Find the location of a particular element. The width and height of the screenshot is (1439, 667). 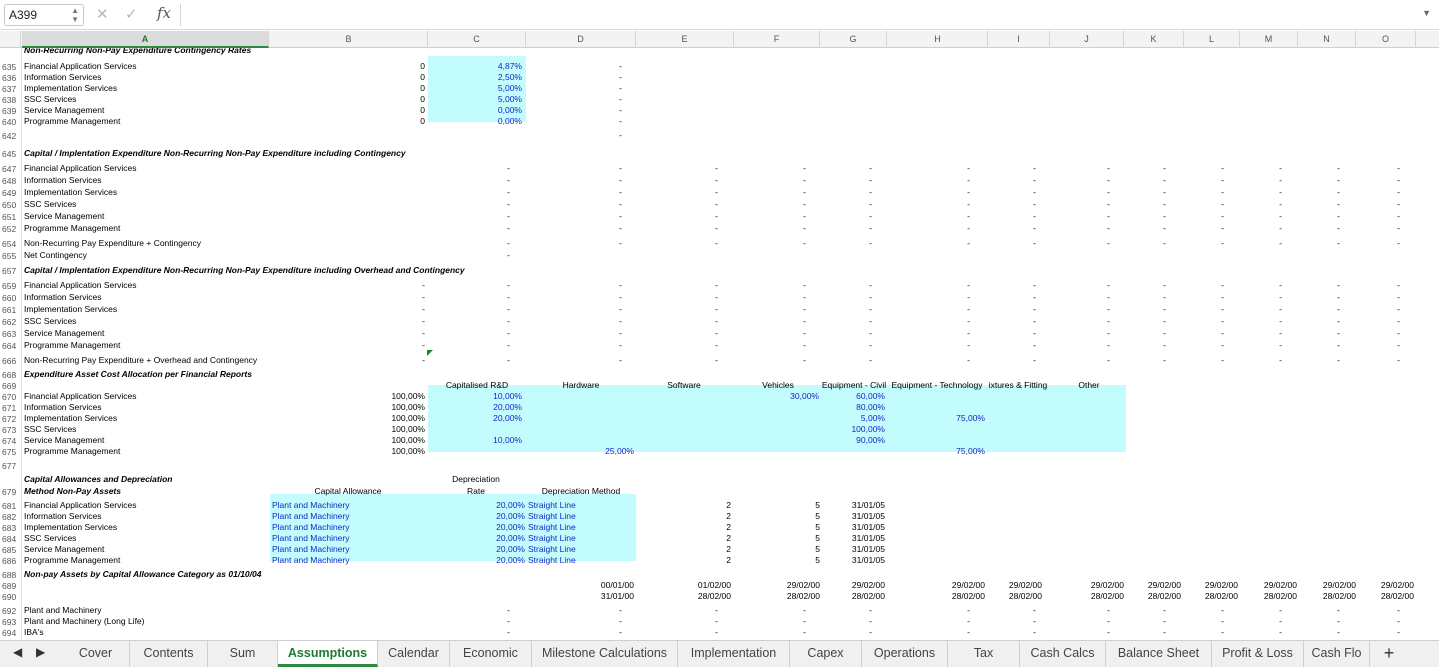

select-all-corner is located at coordinates (10, 39).